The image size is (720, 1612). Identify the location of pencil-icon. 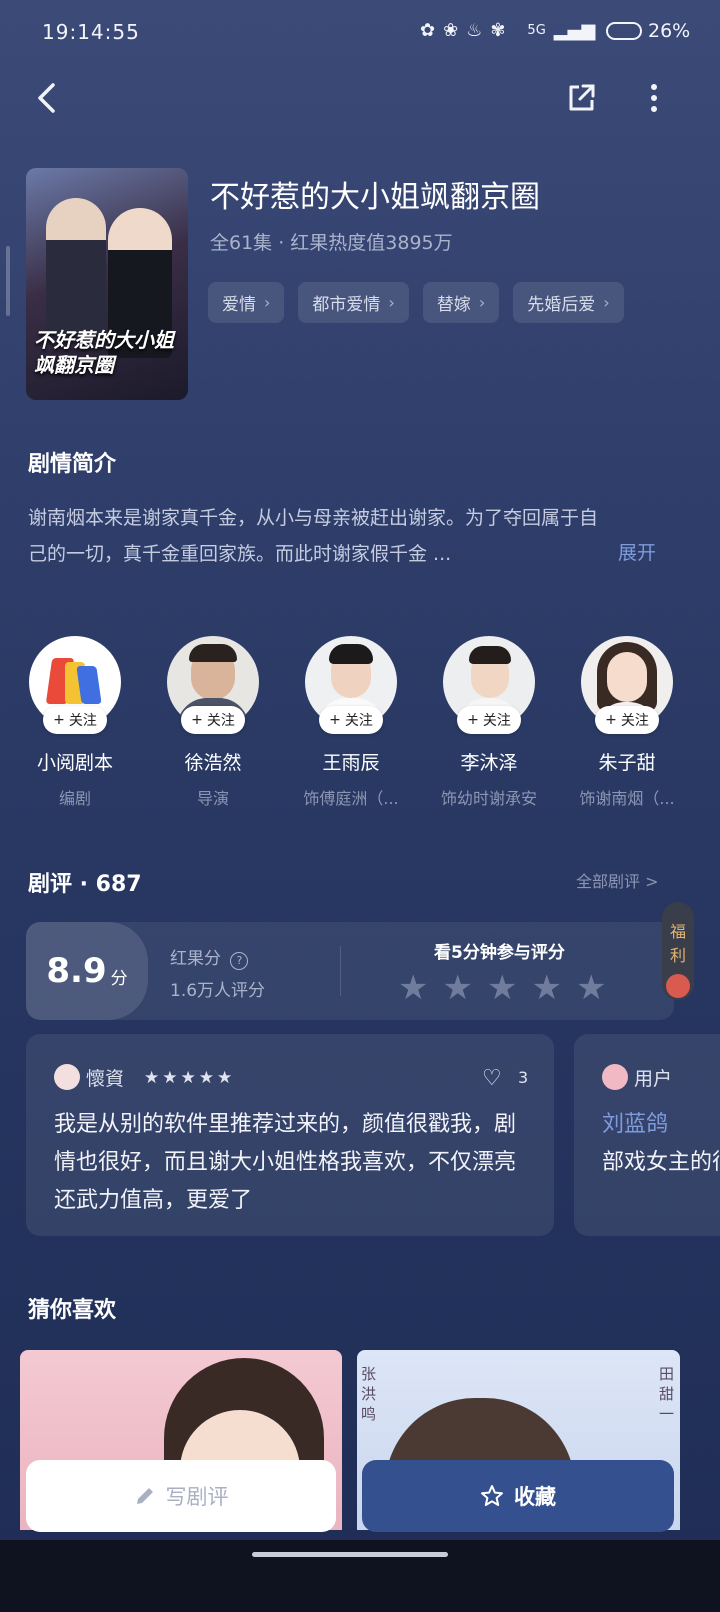
(144, 1496).